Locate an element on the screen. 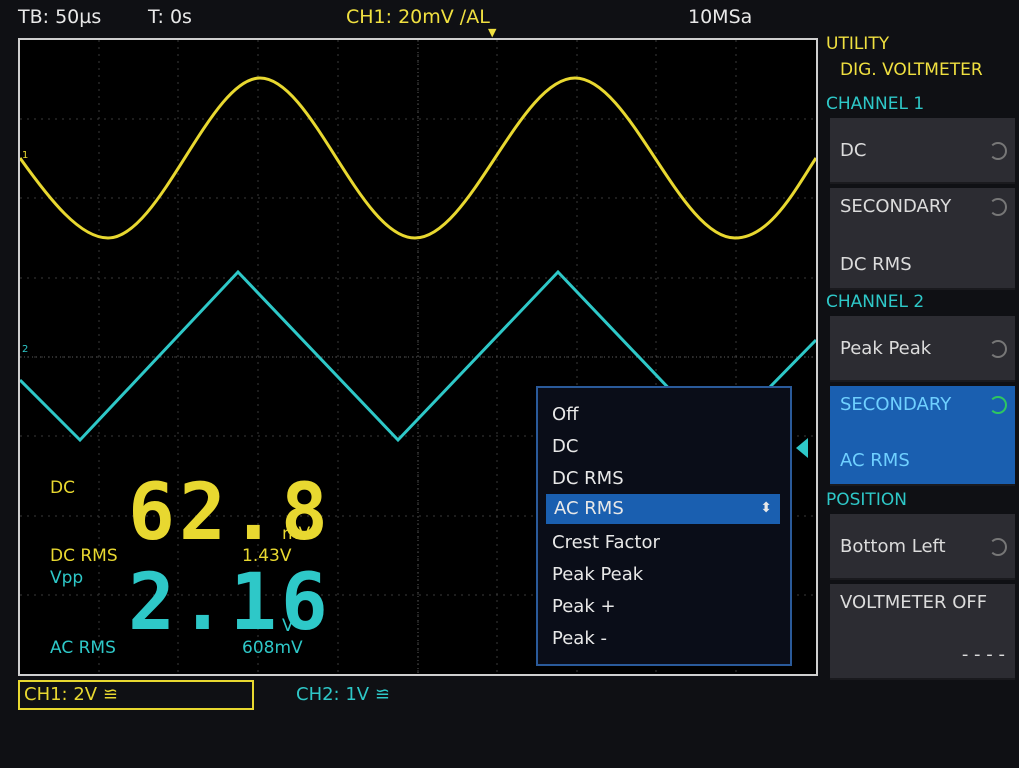  channel2-header: CHANNEL 2 is located at coordinates (875, 302).